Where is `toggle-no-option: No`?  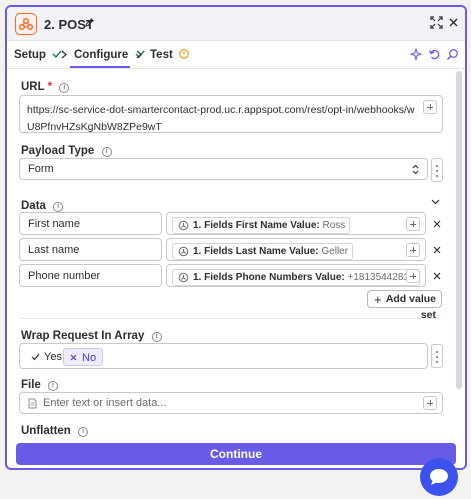 toggle-no-option: No is located at coordinates (83, 357).